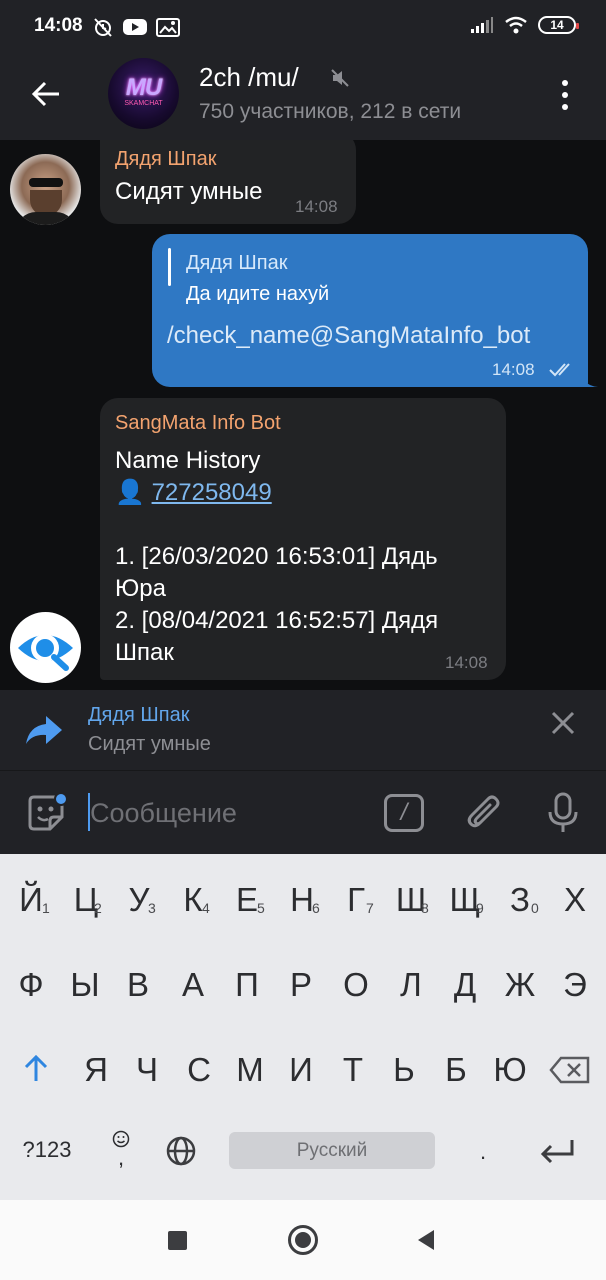  I want to click on more-menu-icon, so click(565, 95).